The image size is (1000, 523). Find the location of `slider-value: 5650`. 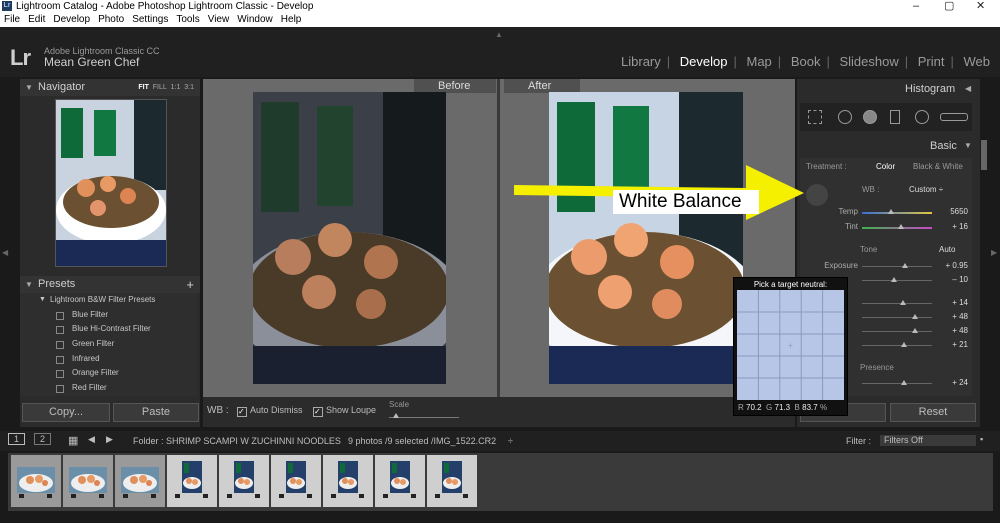

slider-value: 5650 is located at coordinates (948, 211).